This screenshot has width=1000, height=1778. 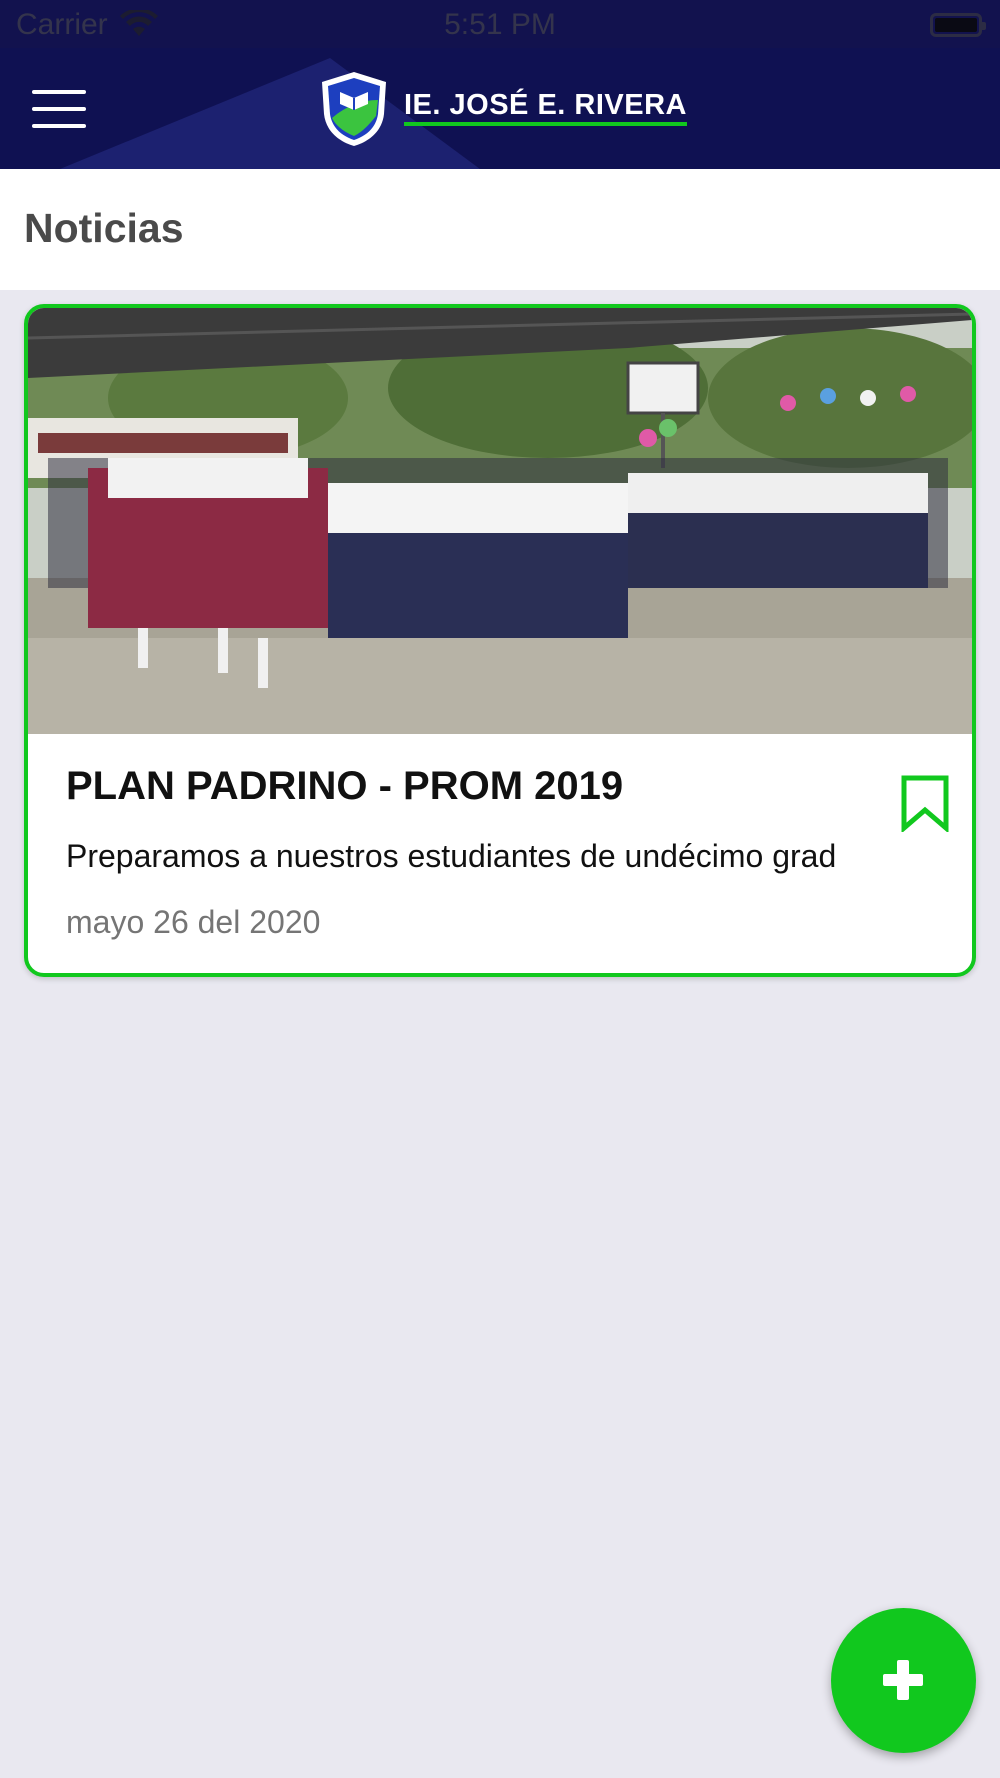 I want to click on status-bar: Carrier 5:51 PM, so click(x=500, y=24).